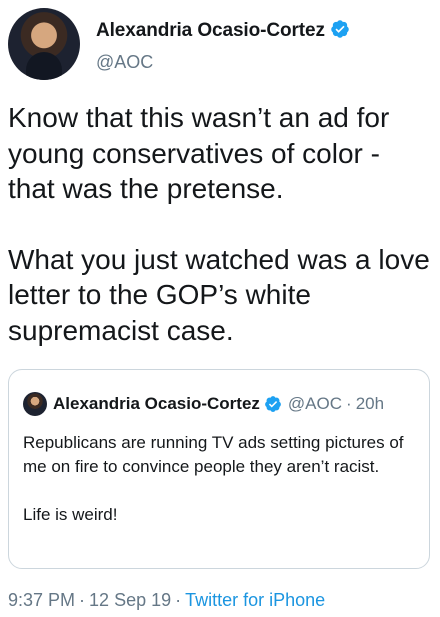 The height and width of the screenshot is (617, 440). I want to click on author-name-row: Alexandria Ocasio-Cortez, so click(223, 30).